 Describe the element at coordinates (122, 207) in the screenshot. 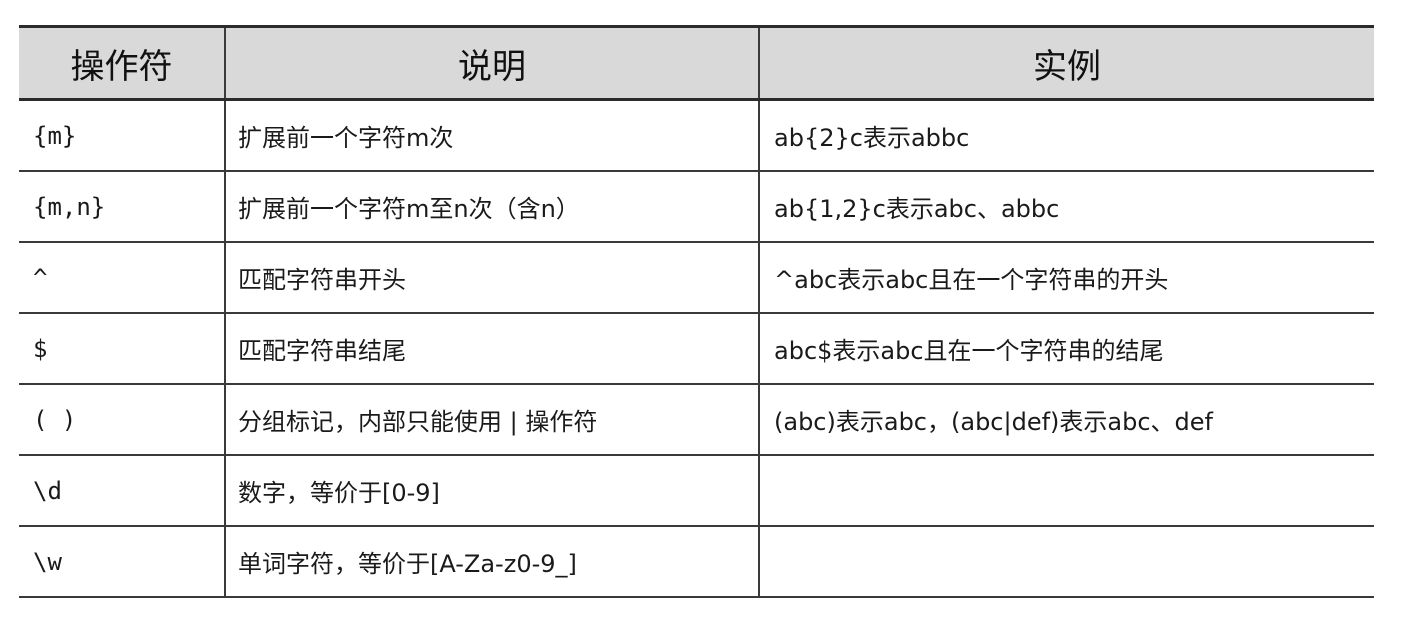

I see `operator-cell: {m,n}` at that location.